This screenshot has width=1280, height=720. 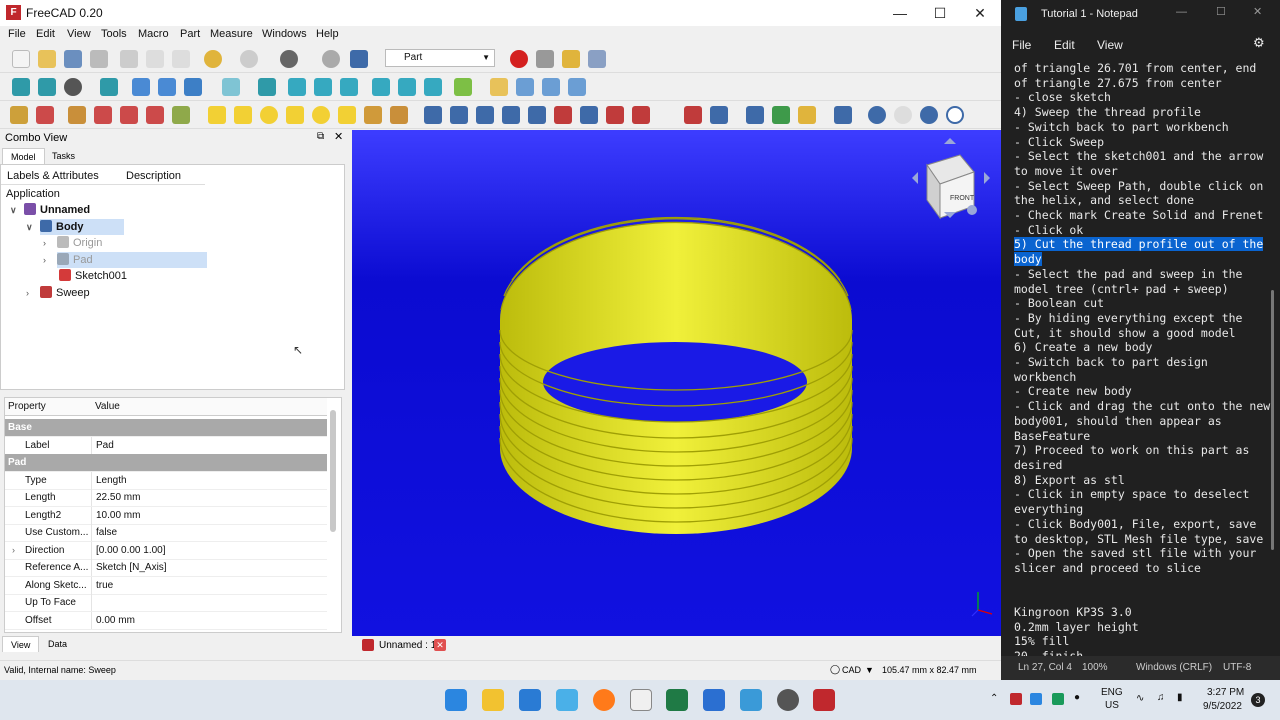 I want to click on redo-icon, so click(x=249, y=59).